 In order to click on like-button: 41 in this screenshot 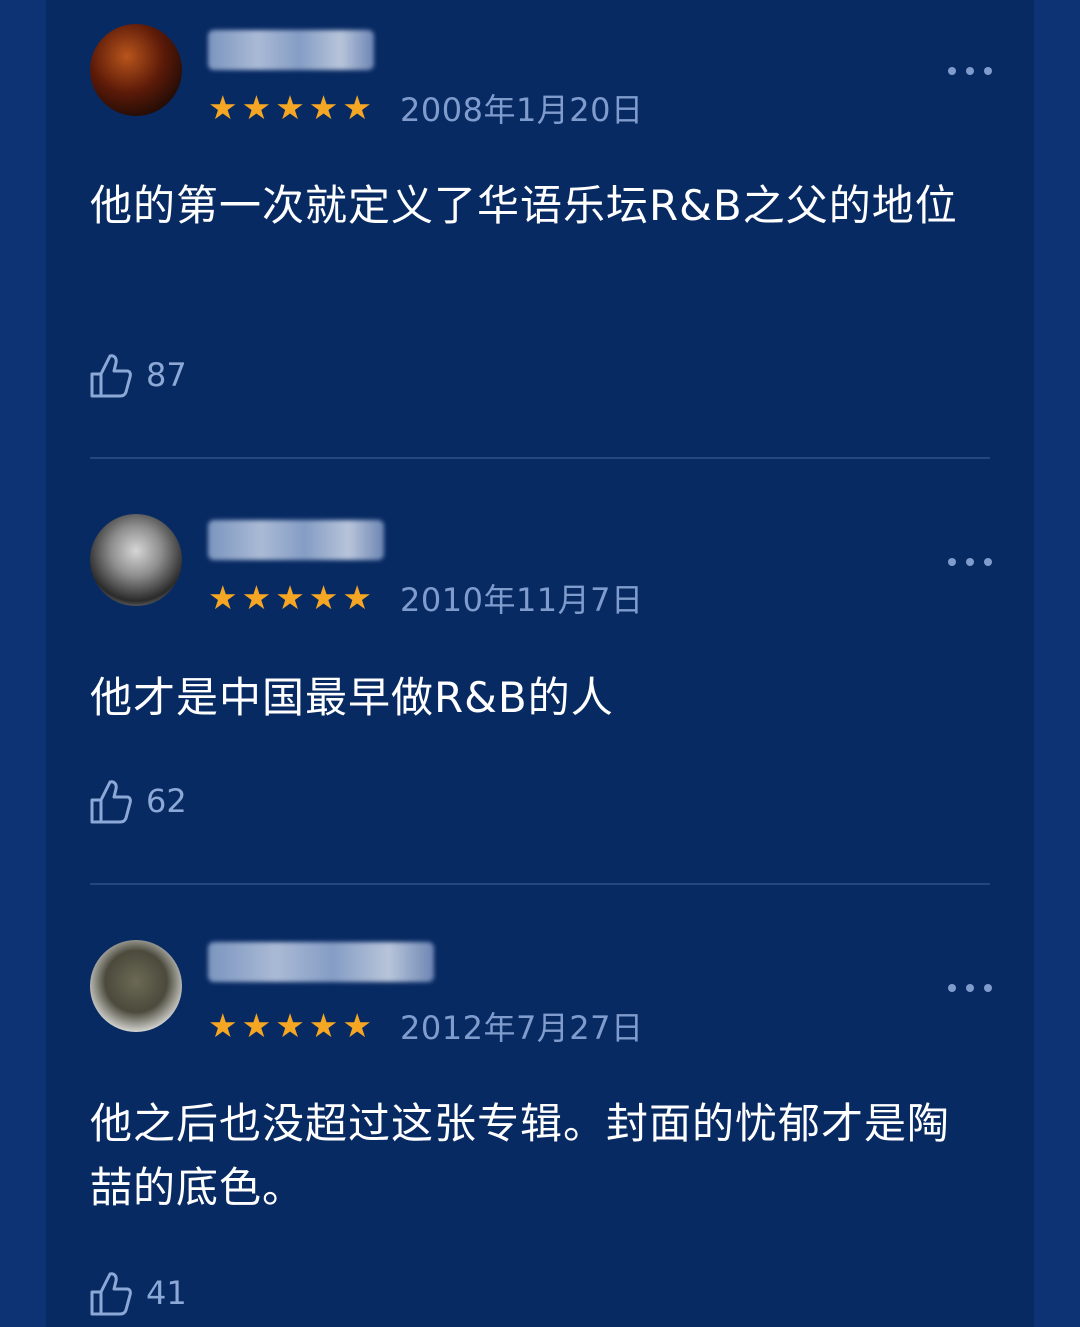, I will do `click(138, 1293)`.